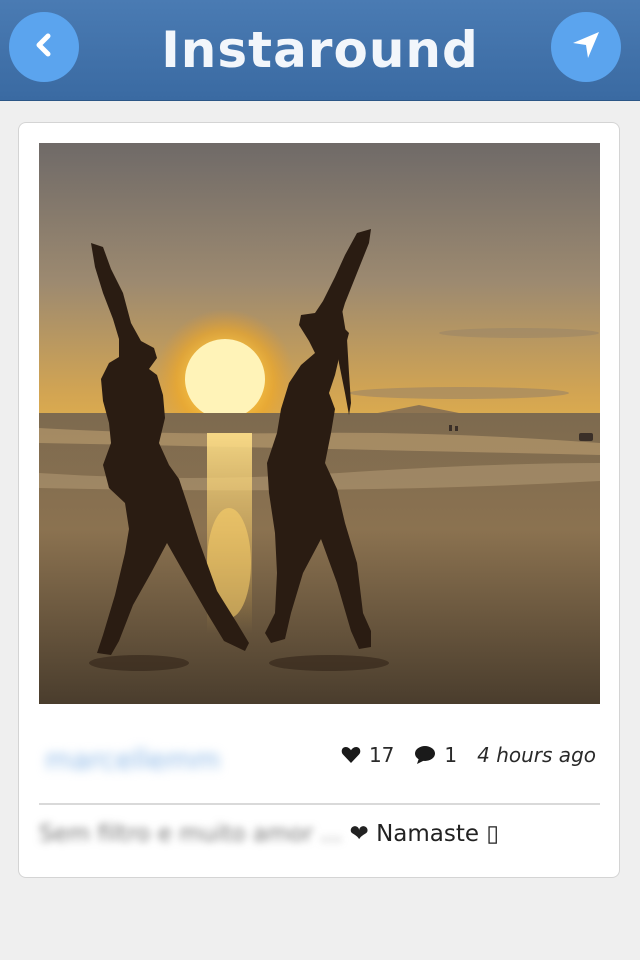  I want to click on app-title: Instaround, so click(320, 50).